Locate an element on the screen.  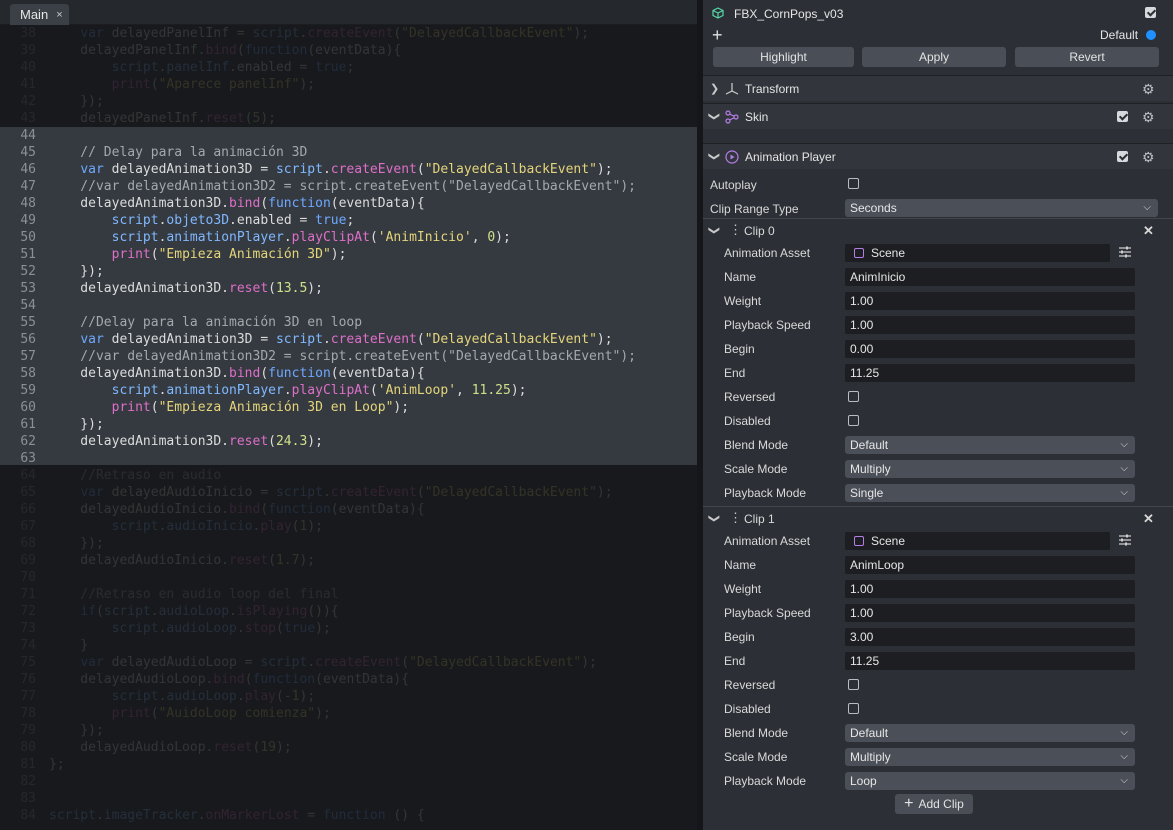
code-line: 41 print("Aparece panelInf"); is located at coordinates (351, 84).